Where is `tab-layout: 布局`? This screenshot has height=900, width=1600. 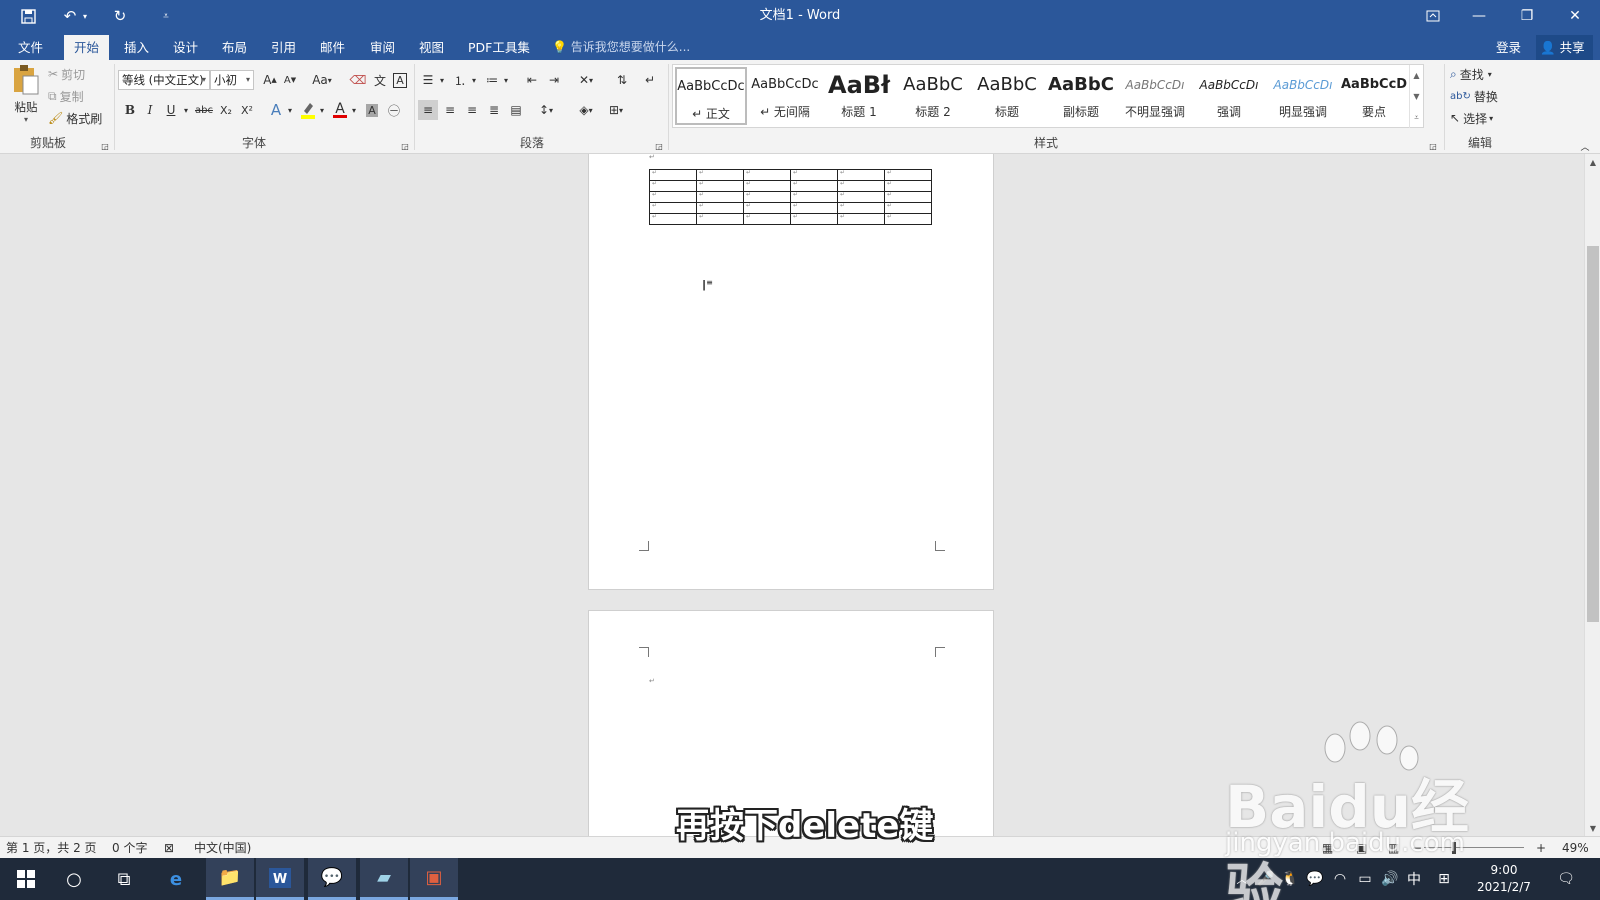 tab-layout: 布局 is located at coordinates (234, 47).